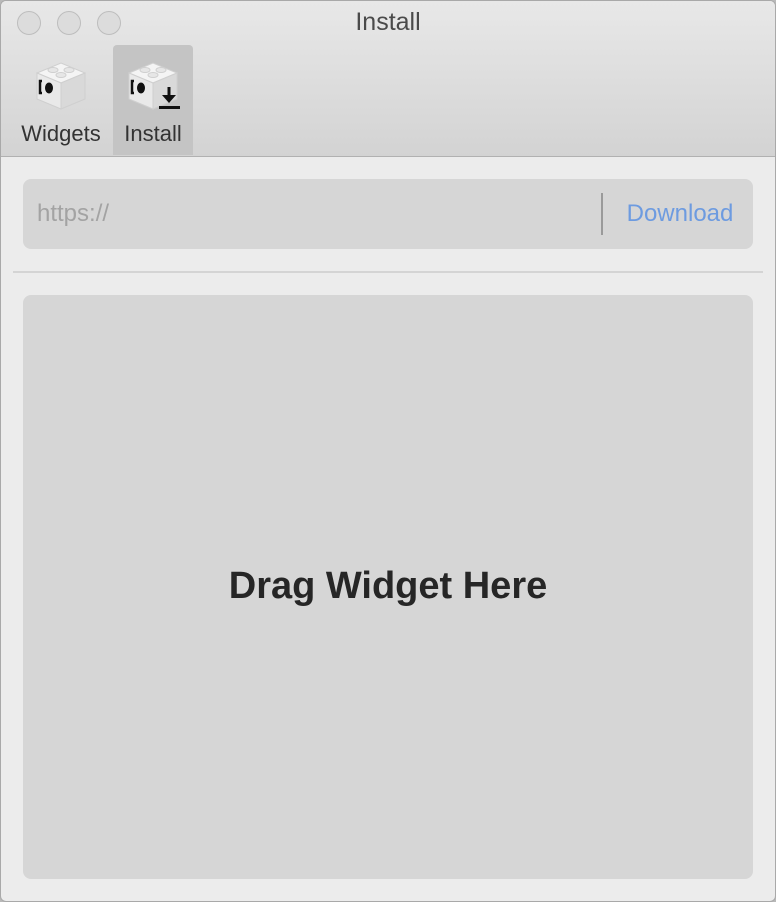  I want to click on separator, so click(388, 272).